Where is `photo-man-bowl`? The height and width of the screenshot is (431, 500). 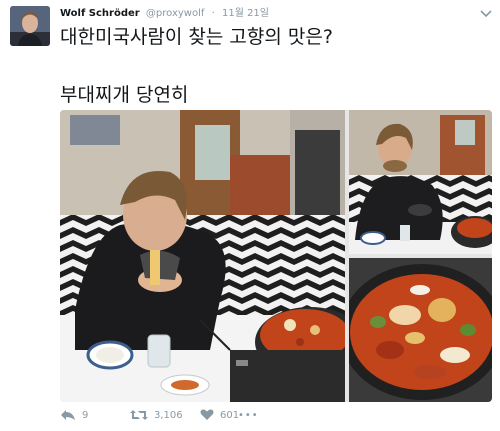
photo-man-bowl is located at coordinates (420, 182).